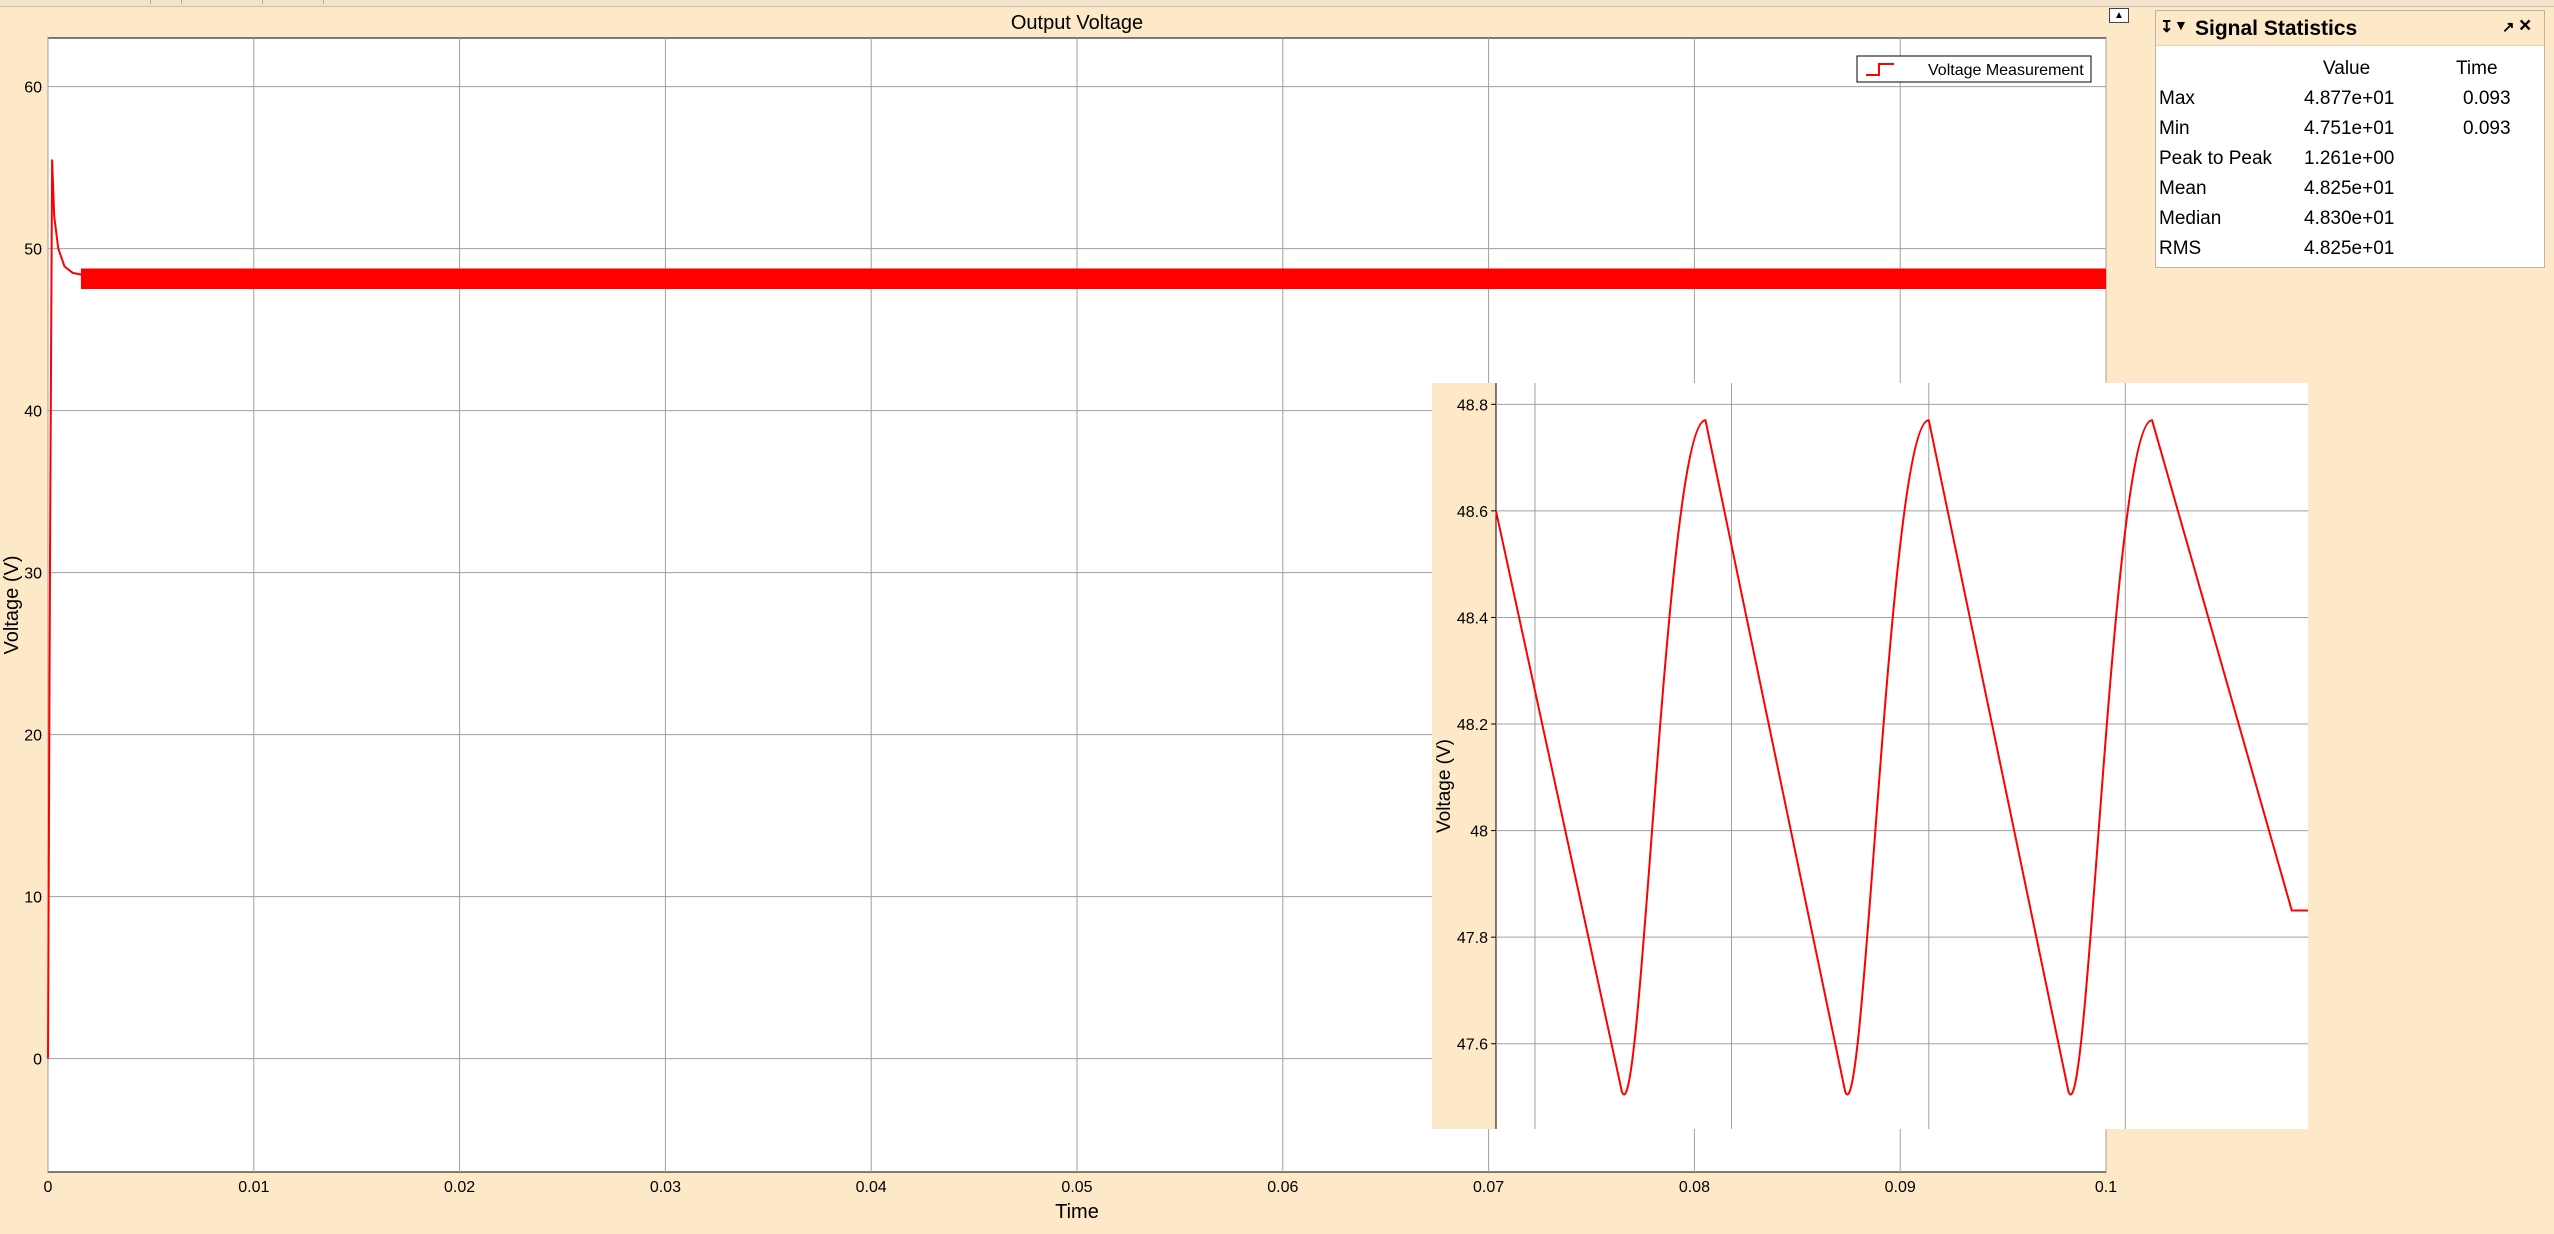 The width and height of the screenshot is (2554, 1234). What do you see at coordinates (1694, 1187) in the screenshot?
I see `x-tick-label: 0.08` at bounding box center [1694, 1187].